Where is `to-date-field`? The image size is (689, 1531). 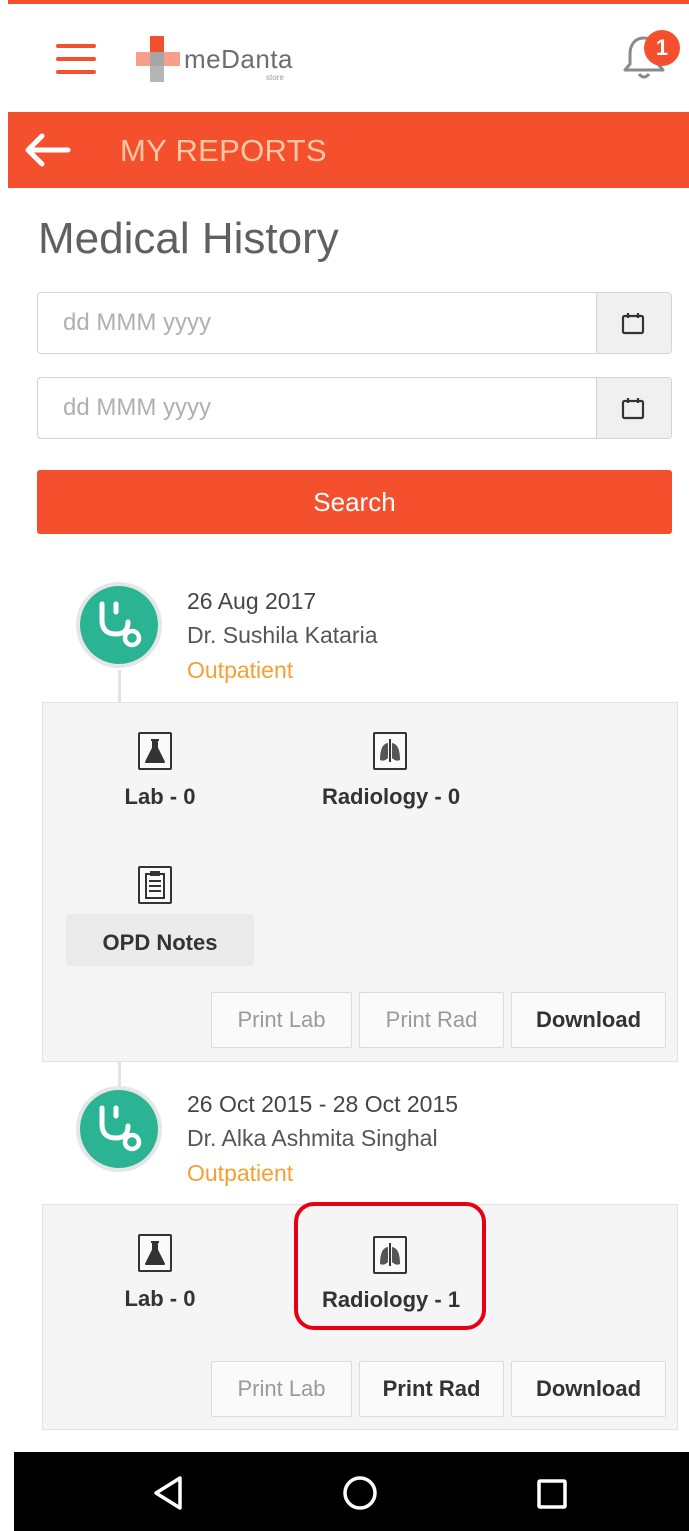 to-date-field is located at coordinates (354, 408).